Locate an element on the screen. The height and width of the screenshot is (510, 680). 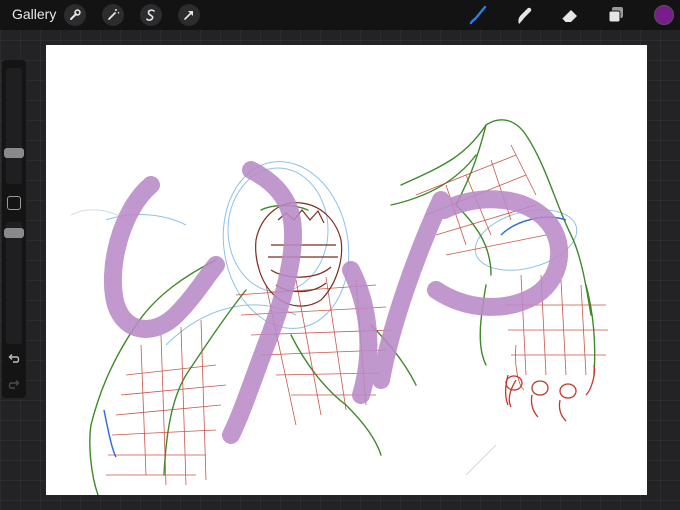
wrench-icon is located at coordinates (75, 14).